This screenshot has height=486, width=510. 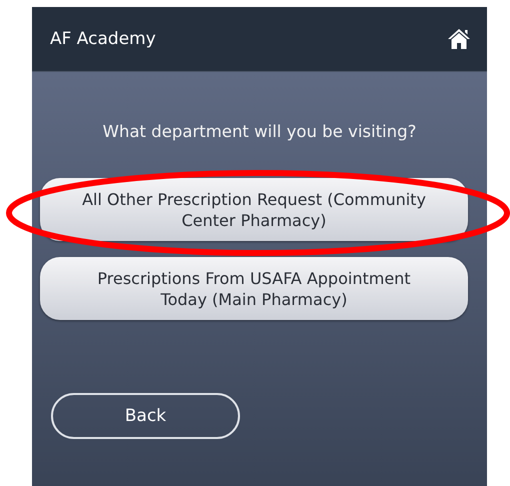 What do you see at coordinates (103, 39) in the screenshot?
I see `app-title: AF Academy` at bounding box center [103, 39].